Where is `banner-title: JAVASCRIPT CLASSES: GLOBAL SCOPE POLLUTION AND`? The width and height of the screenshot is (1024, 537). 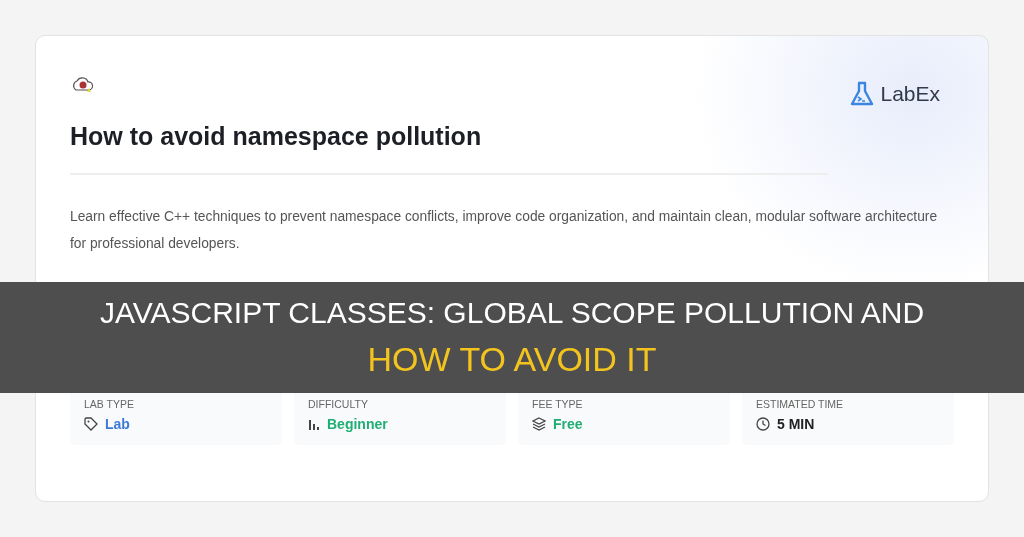
banner-title: JAVASCRIPT CLASSES: GLOBAL SCOPE POLLUTION AND is located at coordinates (512, 313).